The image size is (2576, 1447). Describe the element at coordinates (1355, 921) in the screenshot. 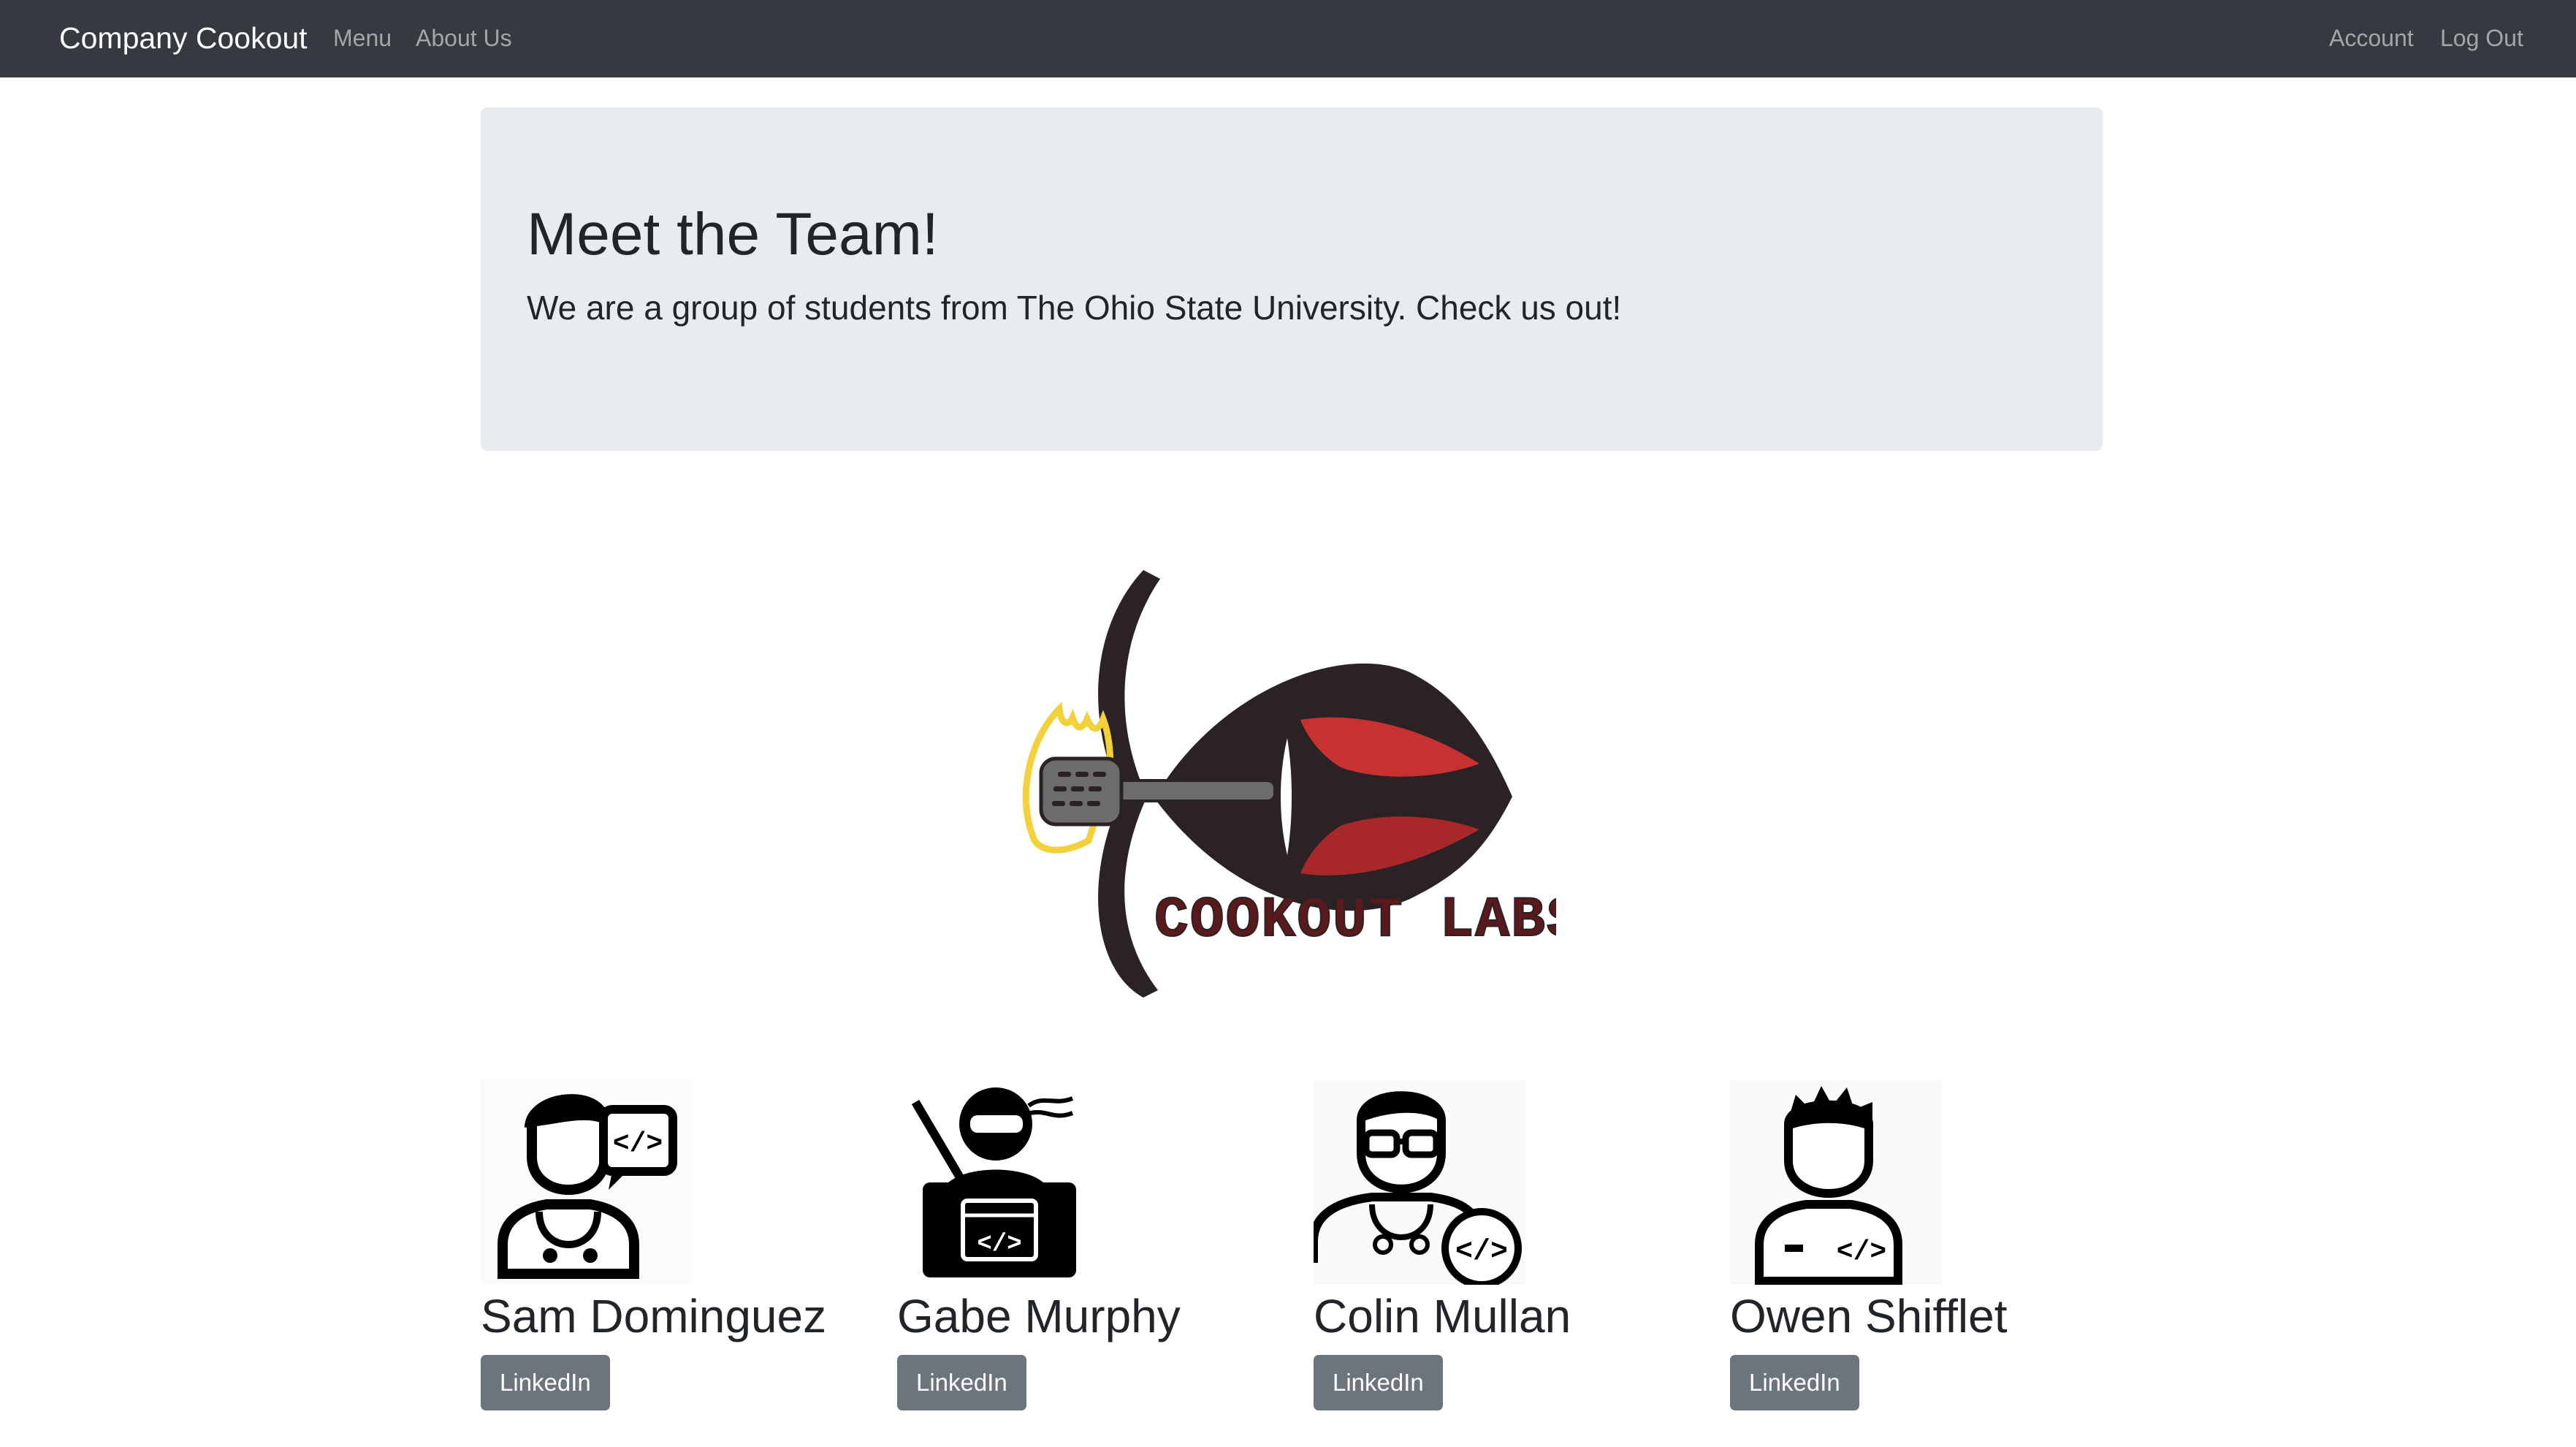

I see `logo-text: COOKOUT LABS` at that location.